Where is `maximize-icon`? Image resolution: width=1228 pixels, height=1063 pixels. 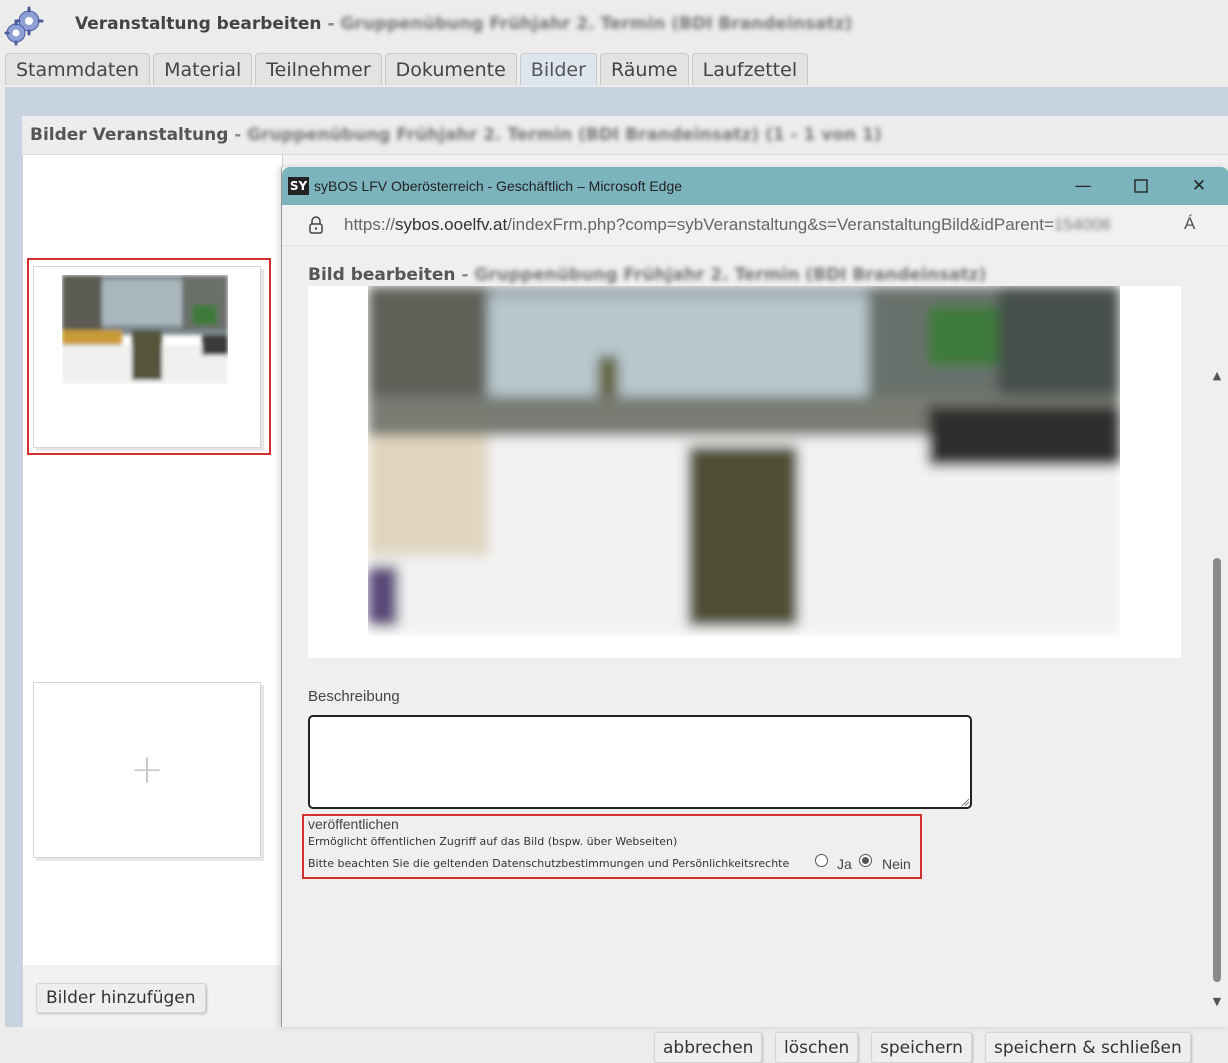 maximize-icon is located at coordinates (1141, 186).